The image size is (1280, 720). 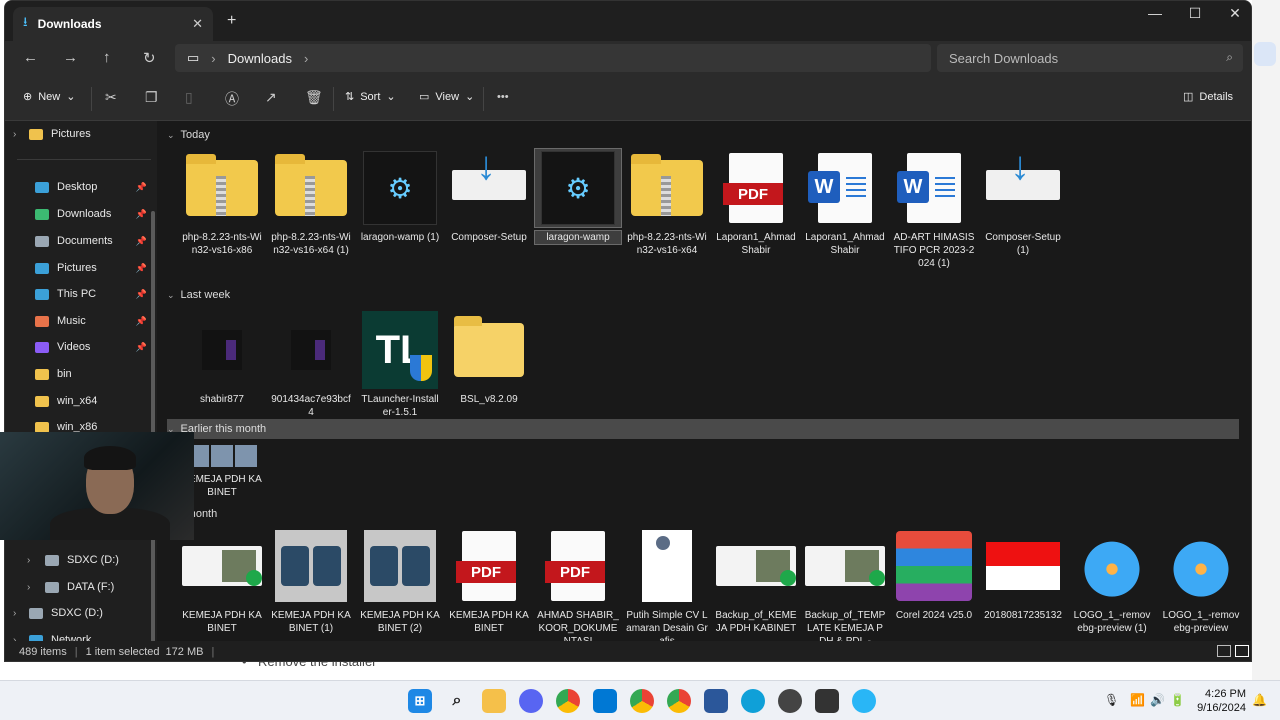 I want to click on delete-icon: 🗑, so click(x=314, y=97).